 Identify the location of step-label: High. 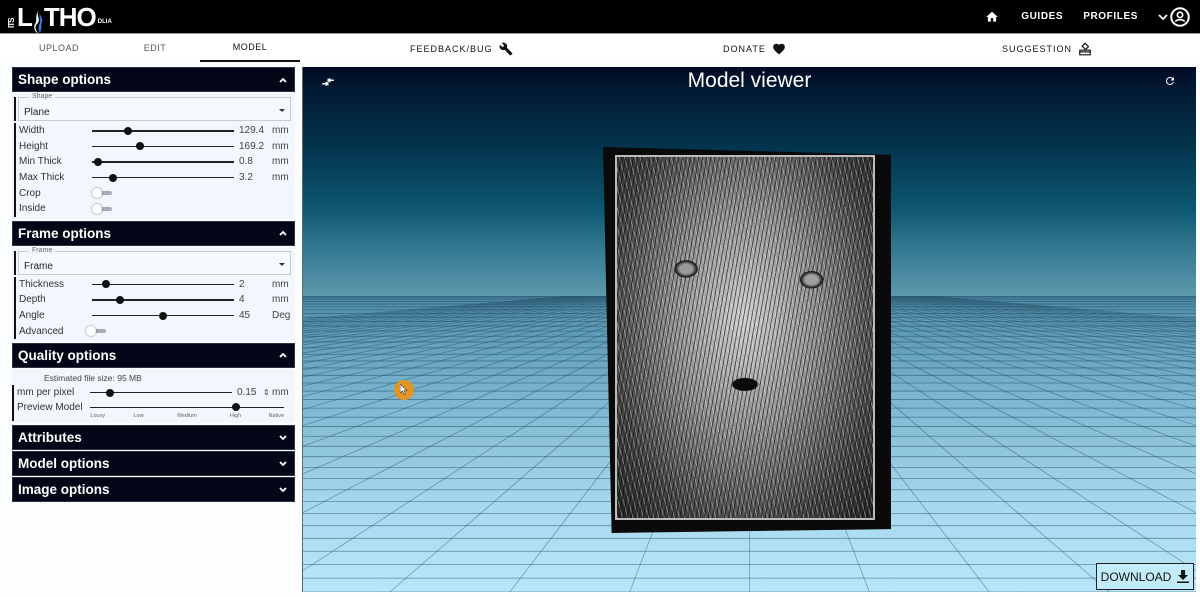
(235, 415).